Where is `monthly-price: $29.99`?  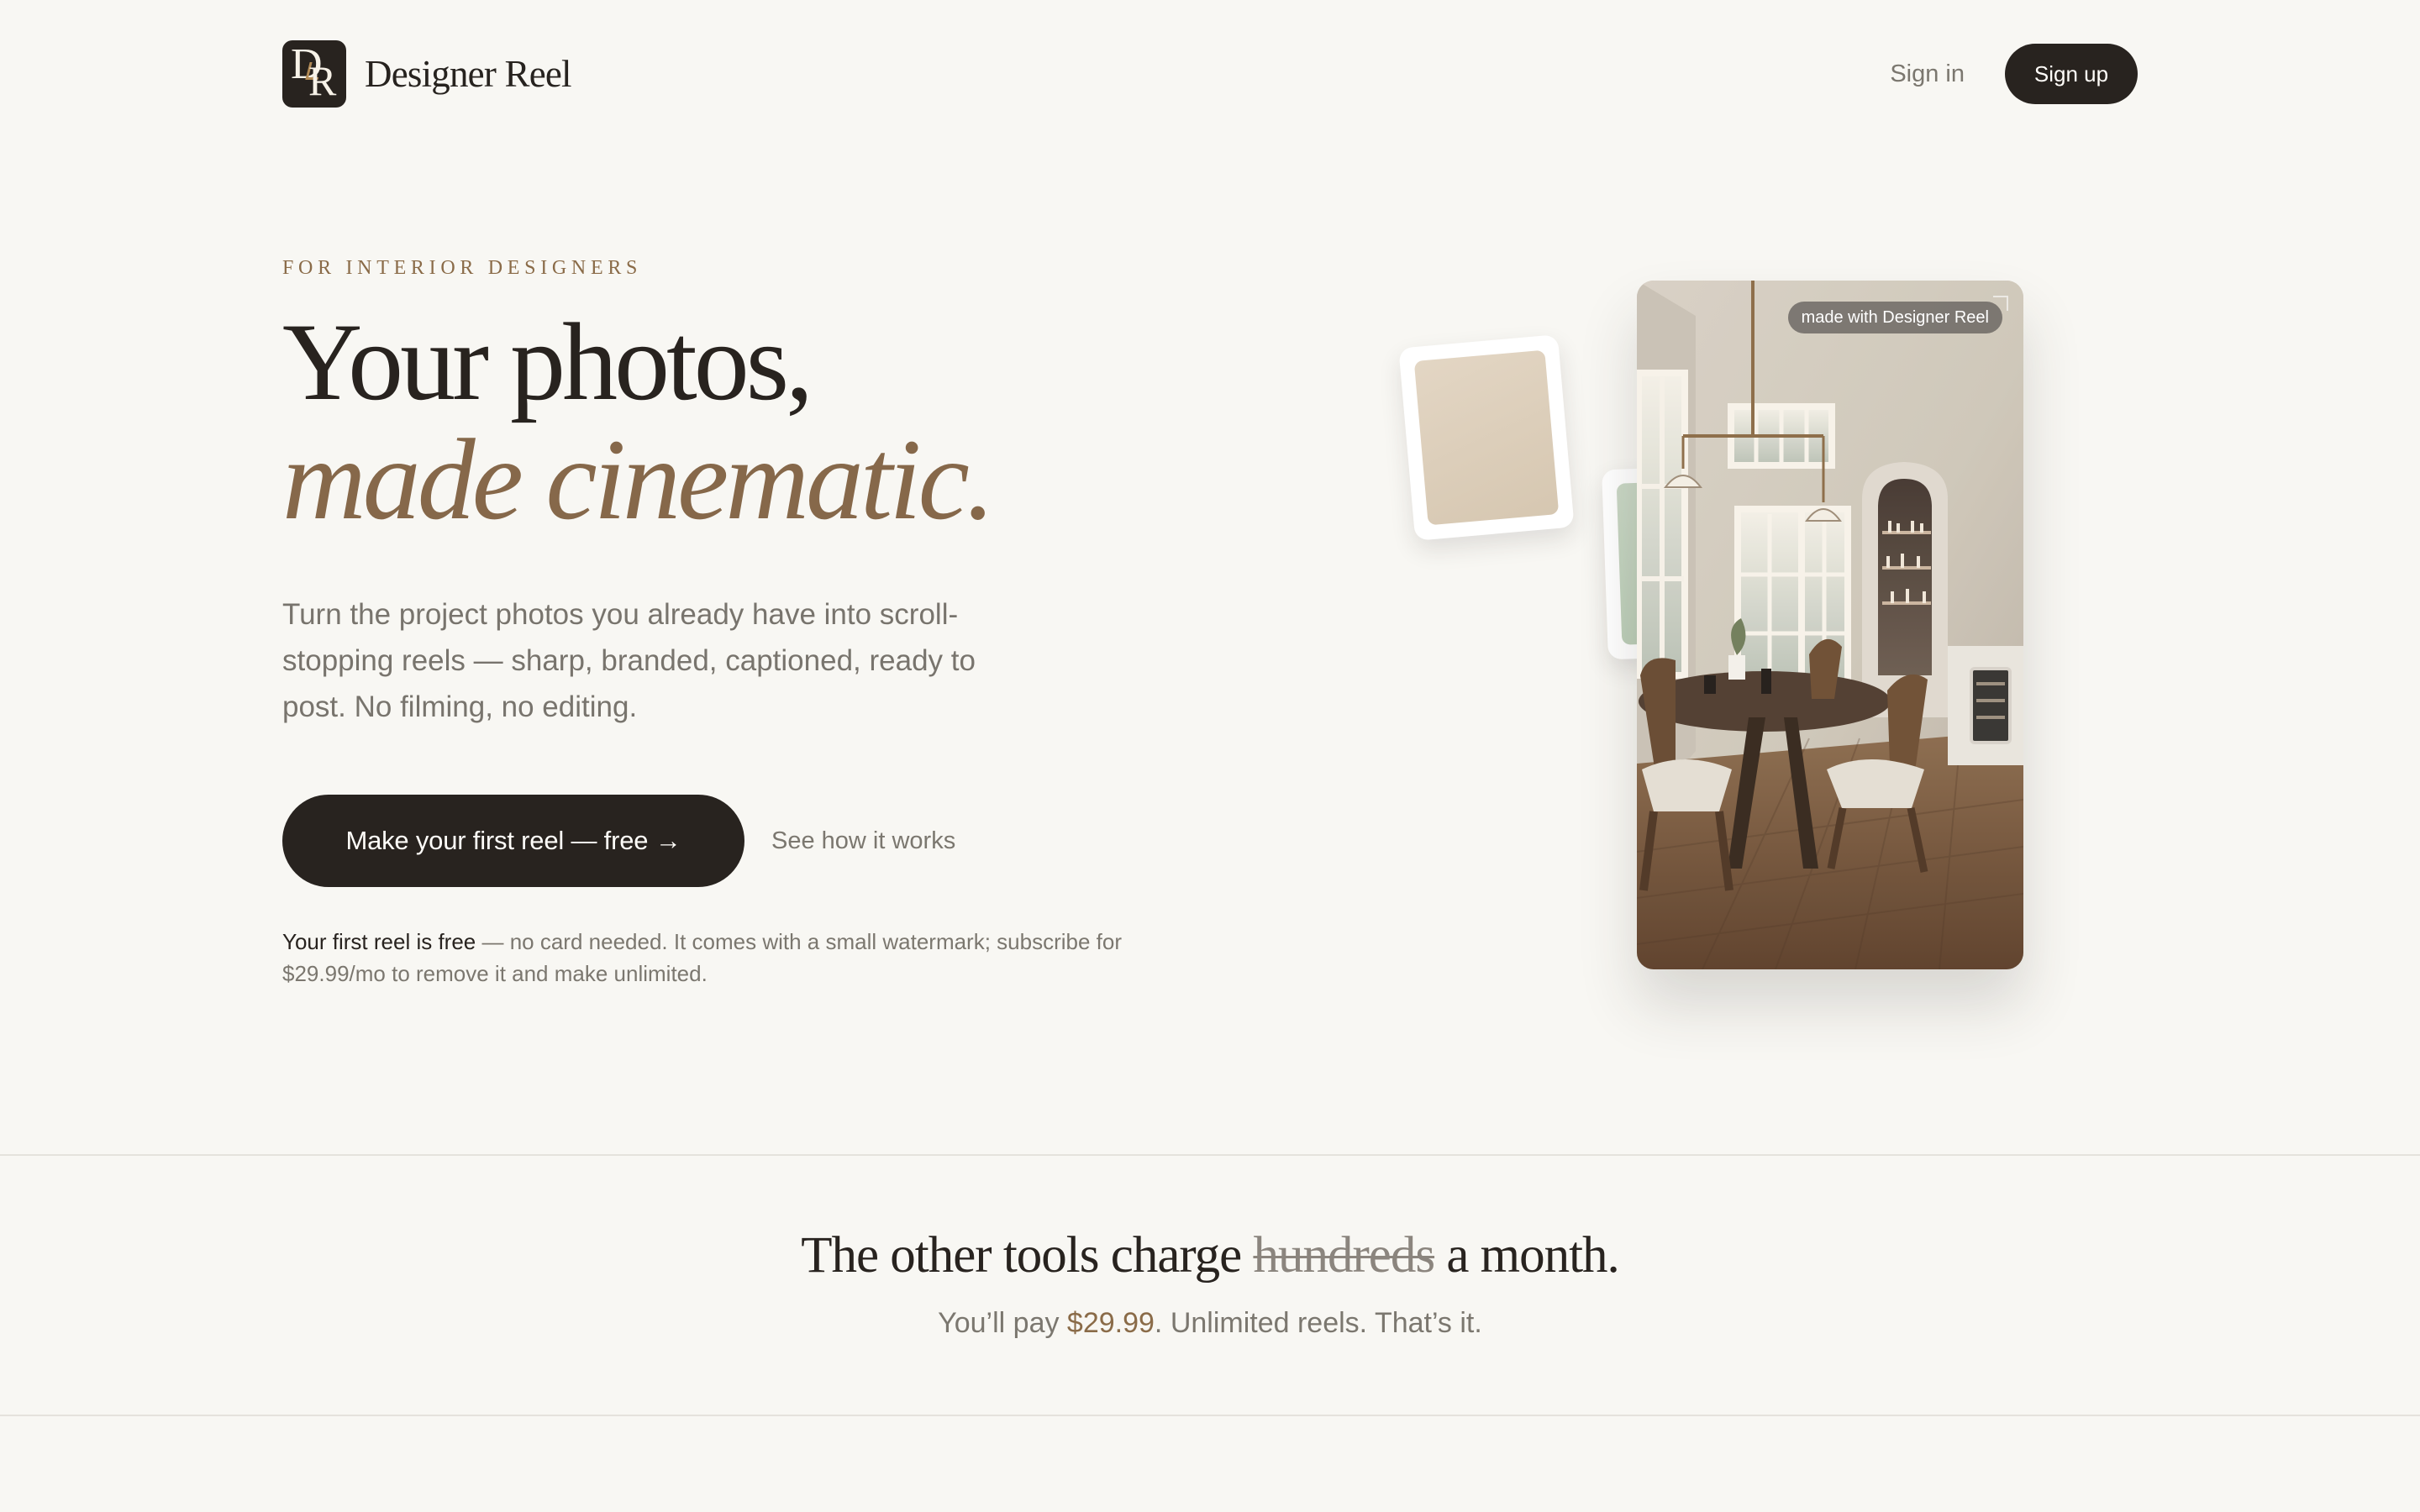
monthly-price: $29.99 is located at coordinates (1110, 1323).